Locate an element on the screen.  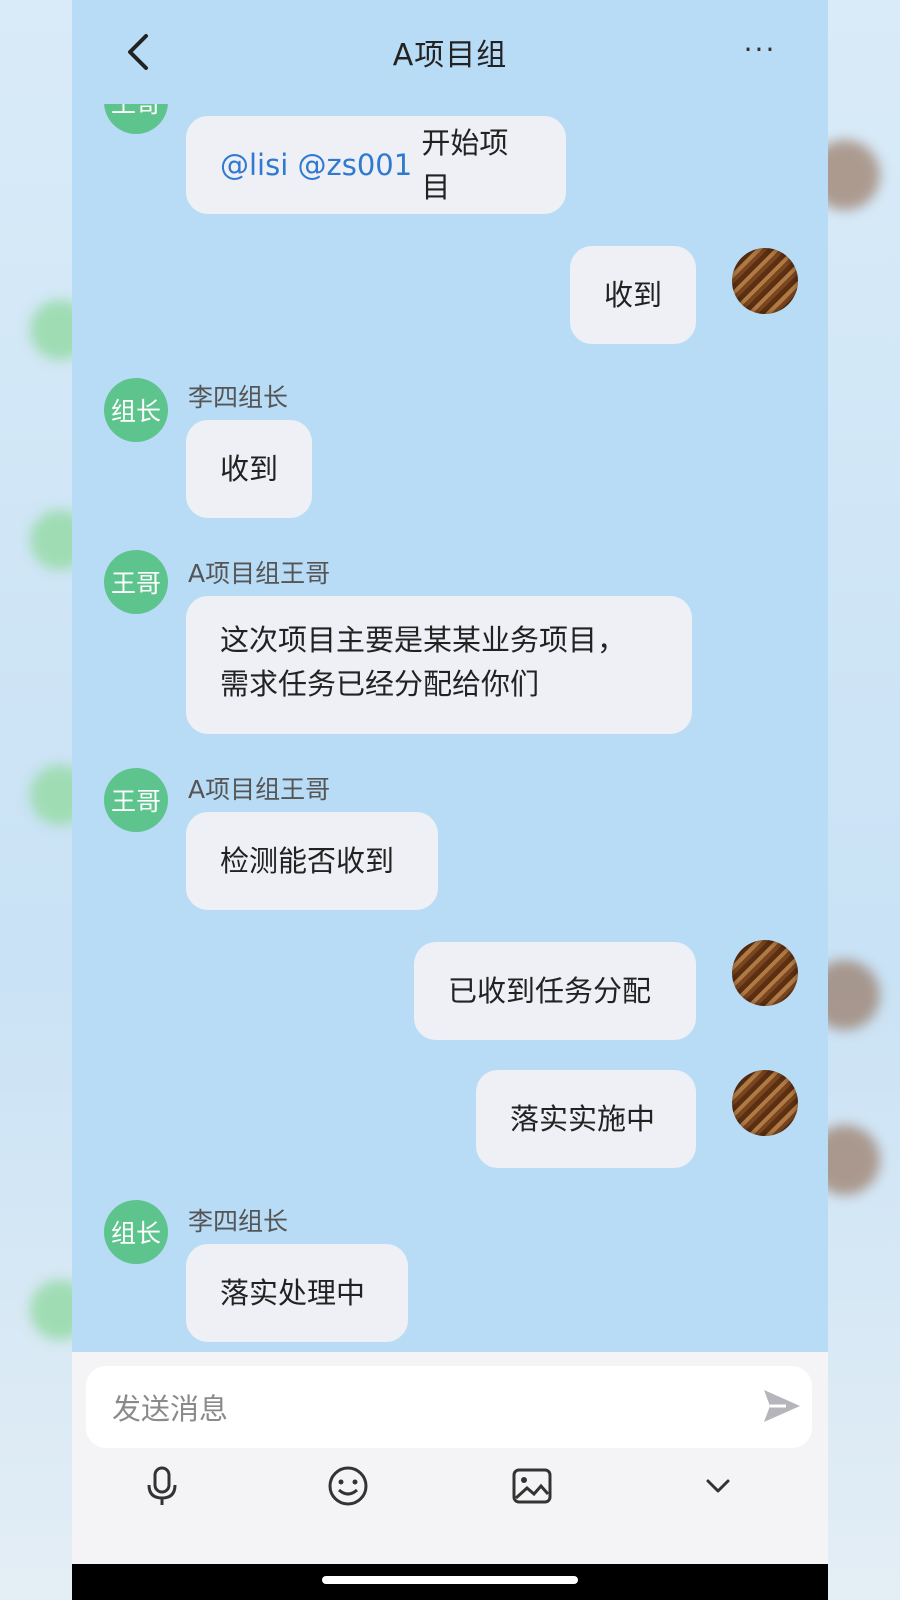
emoji-icon is located at coordinates (348, 1486).